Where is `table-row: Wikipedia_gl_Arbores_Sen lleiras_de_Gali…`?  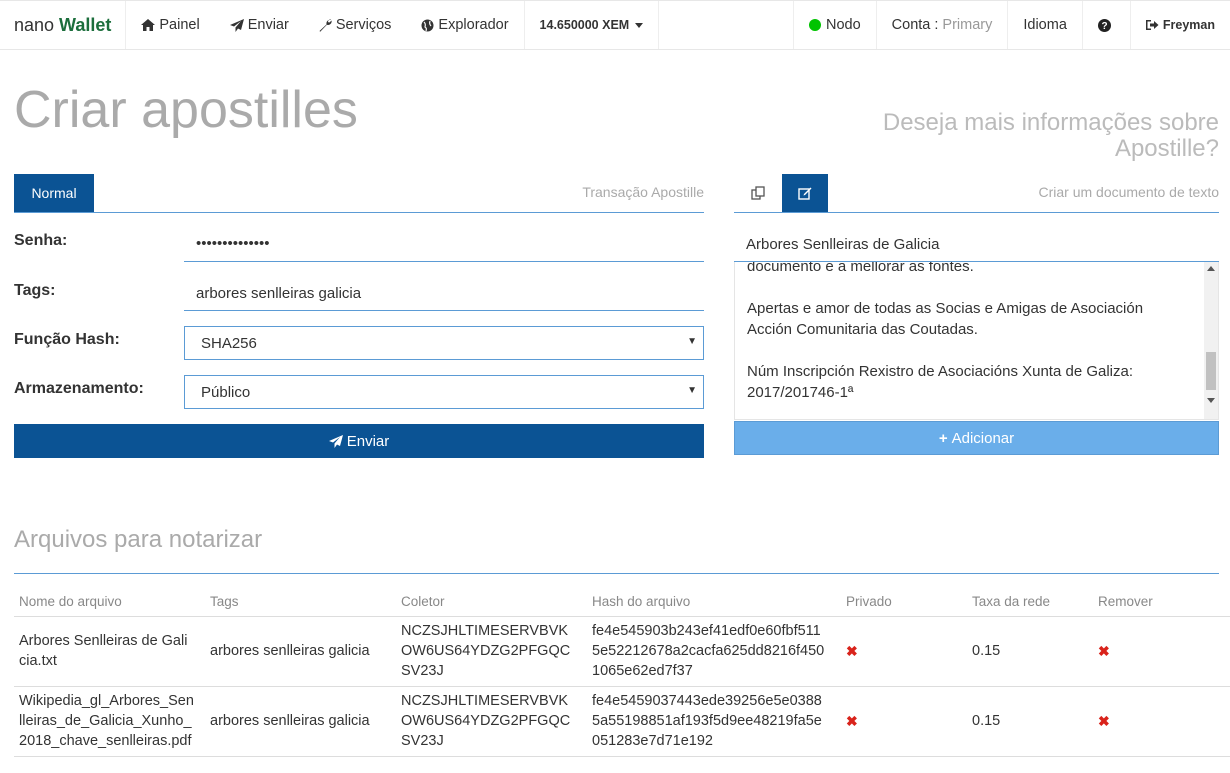
table-row: Wikipedia_gl_Arbores_Sen lleiras_de_Gali… is located at coordinates (622, 721).